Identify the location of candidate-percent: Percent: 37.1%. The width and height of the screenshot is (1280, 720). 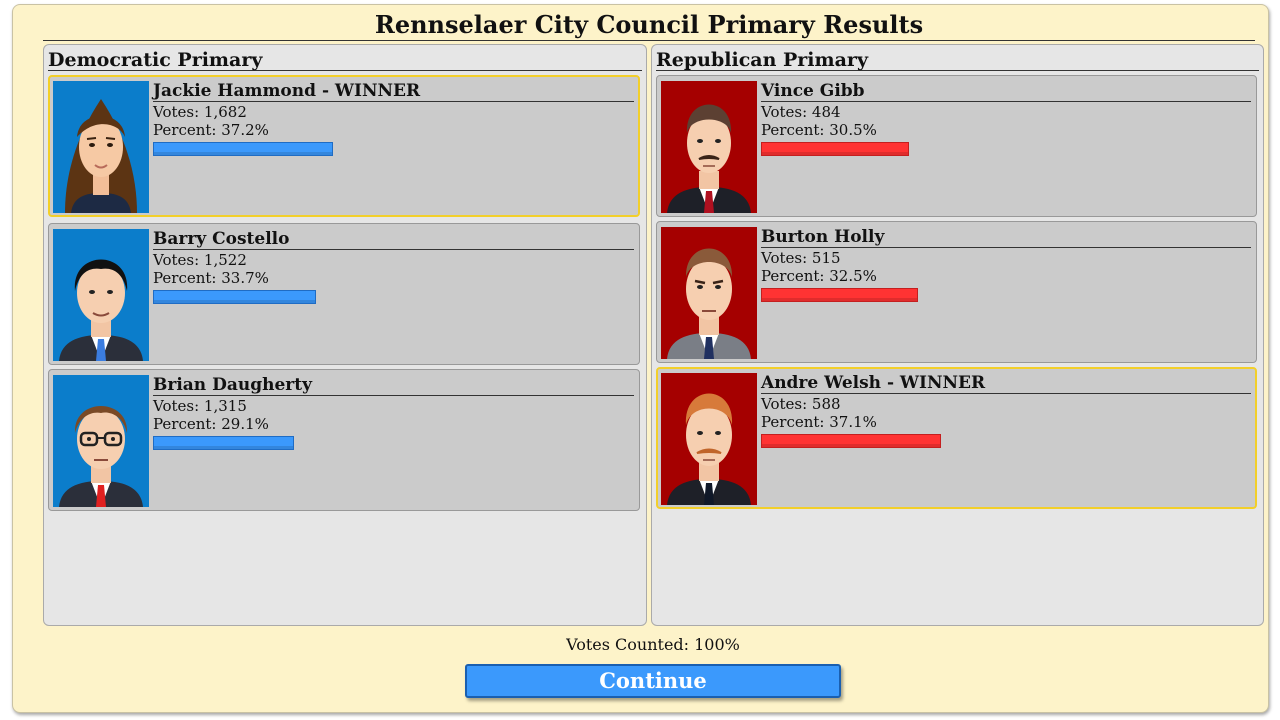
(819, 422).